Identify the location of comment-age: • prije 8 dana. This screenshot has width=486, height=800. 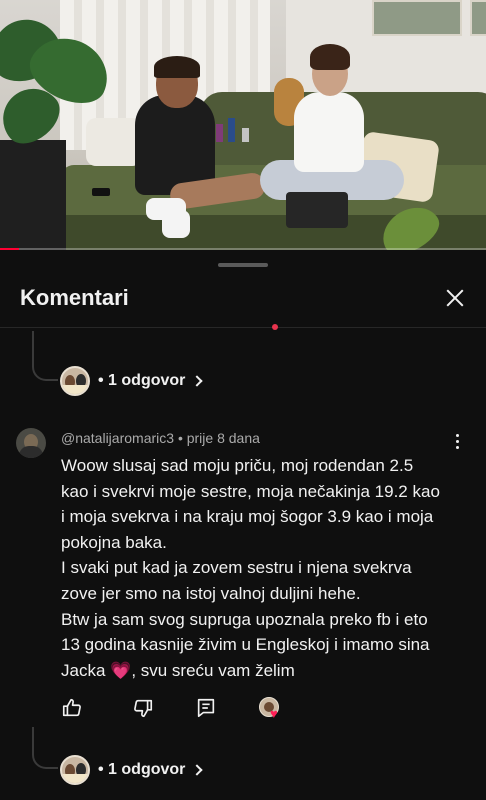
(218, 438).